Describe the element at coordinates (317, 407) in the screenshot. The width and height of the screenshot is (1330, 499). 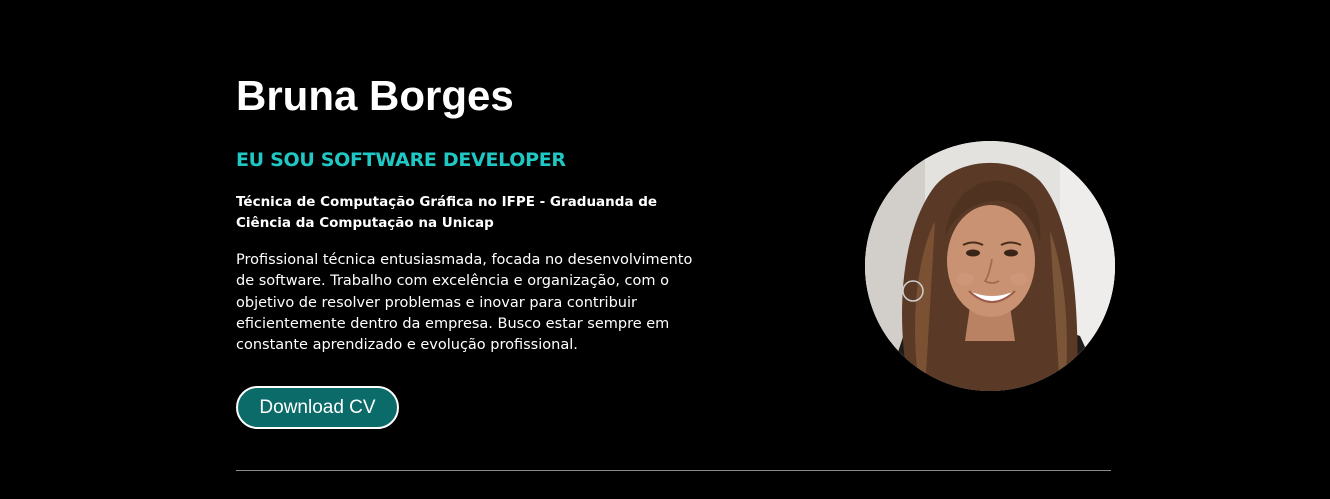
I see `download-cv-button: Download CV` at that location.